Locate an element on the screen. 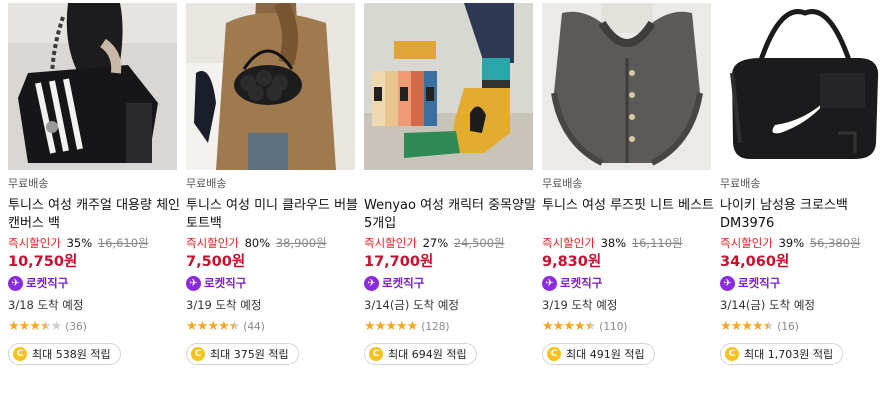 This screenshot has height=405, width=893. reward-badge: C 최대 491원 적립 is located at coordinates (598, 354).